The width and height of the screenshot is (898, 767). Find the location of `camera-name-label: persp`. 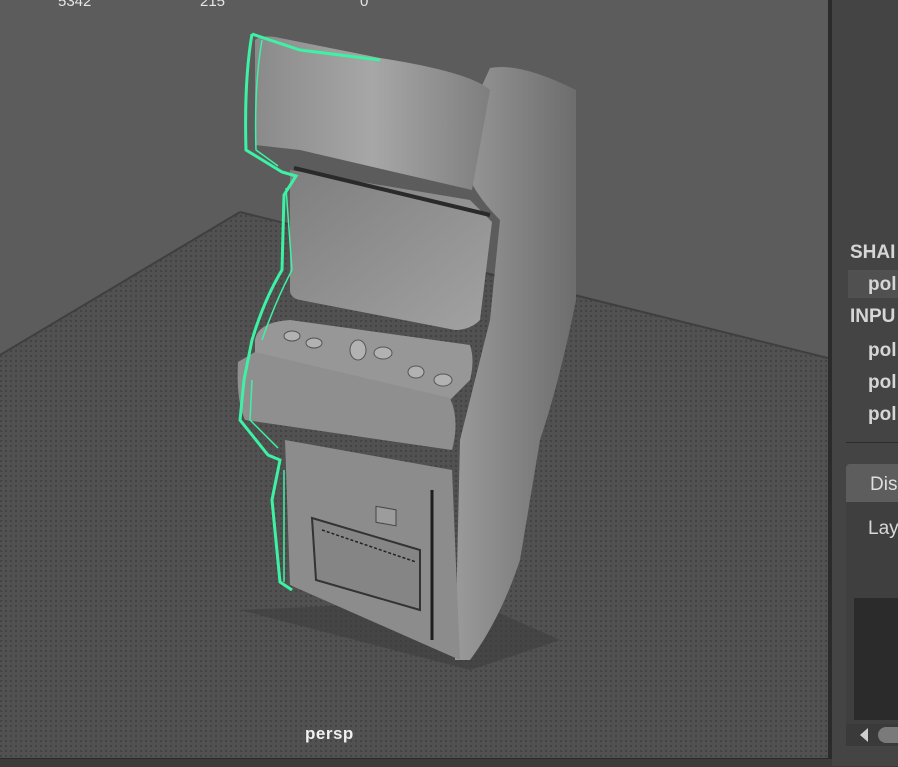

camera-name-label: persp is located at coordinates (329, 733).